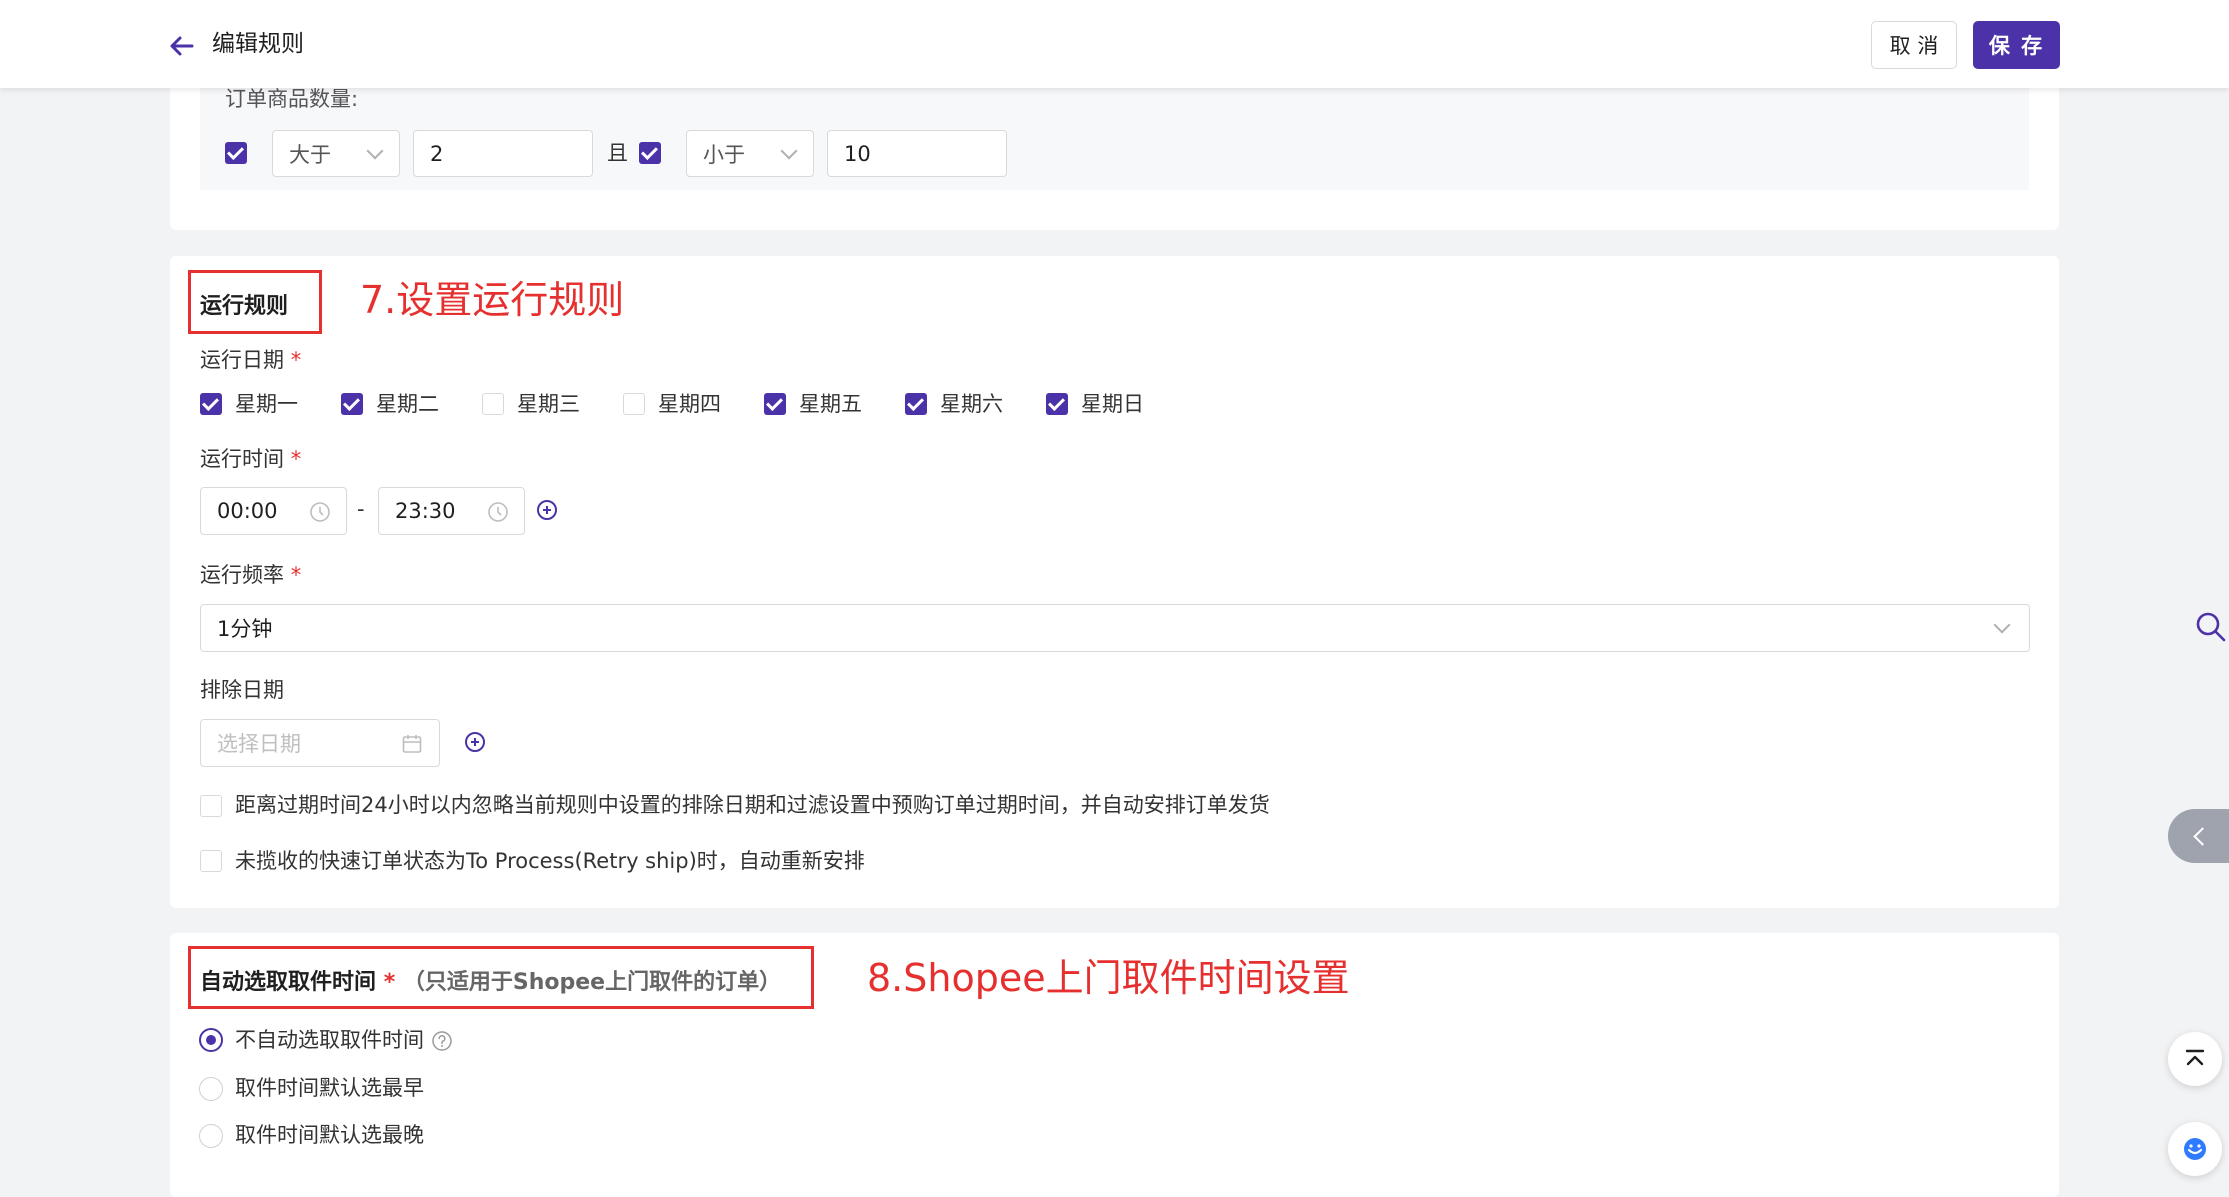 This screenshot has height=1197, width=2229. Describe the element at coordinates (548, 404) in the screenshot. I see `day-label-wed: 星期三` at that location.